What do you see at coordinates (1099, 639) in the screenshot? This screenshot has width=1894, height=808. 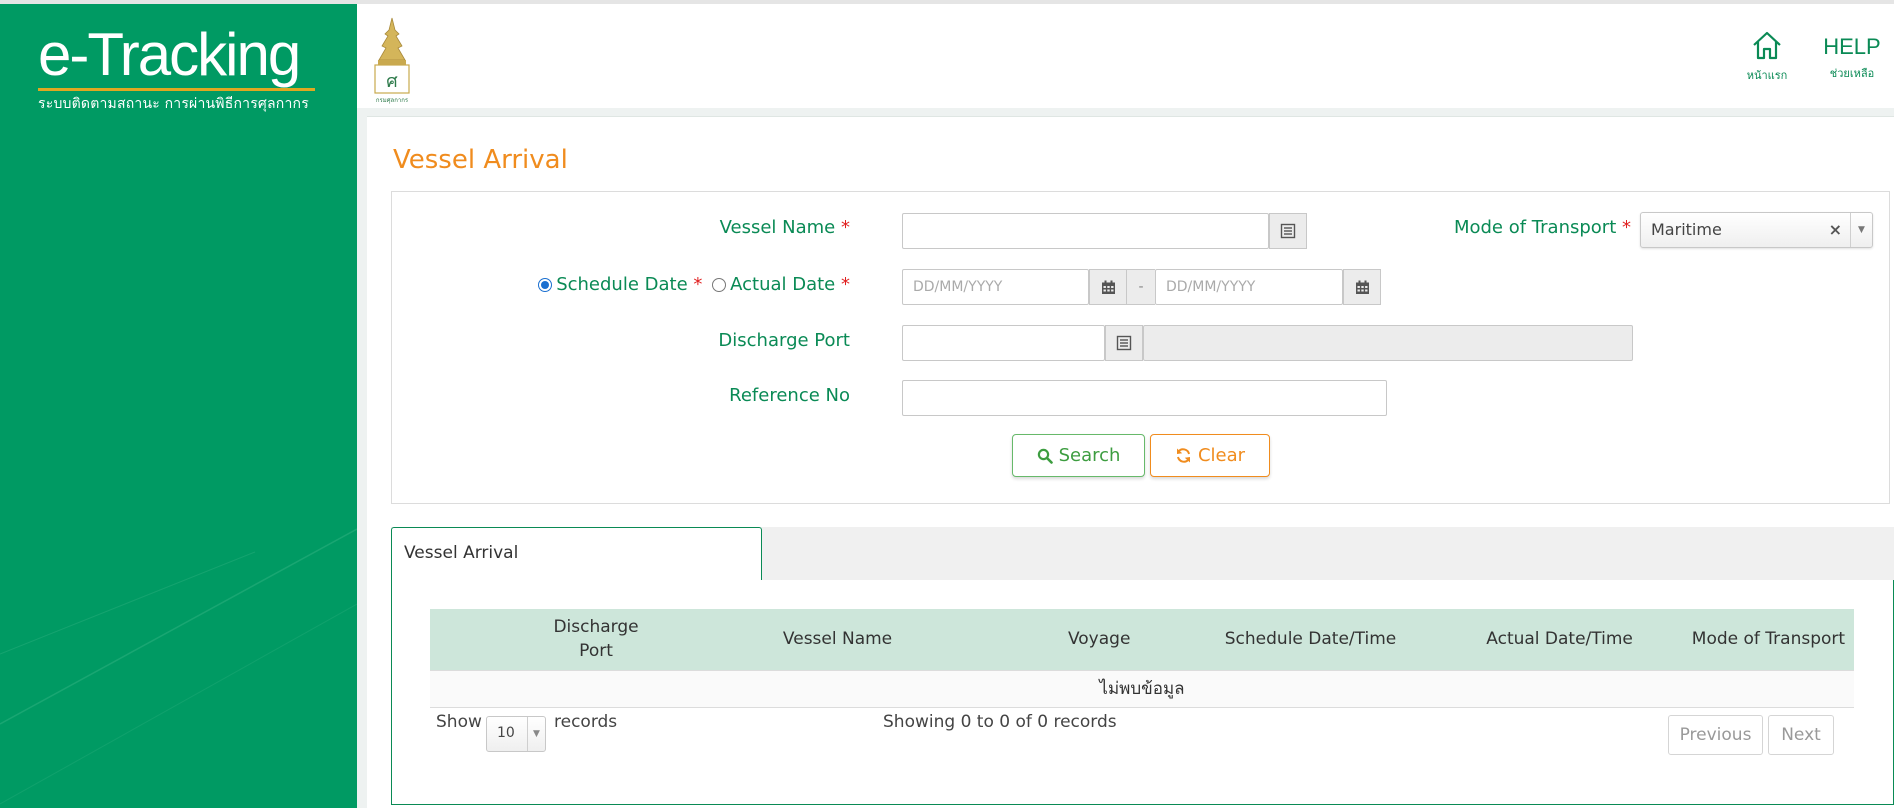 I see `column-header: Voyage` at bounding box center [1099, 639].